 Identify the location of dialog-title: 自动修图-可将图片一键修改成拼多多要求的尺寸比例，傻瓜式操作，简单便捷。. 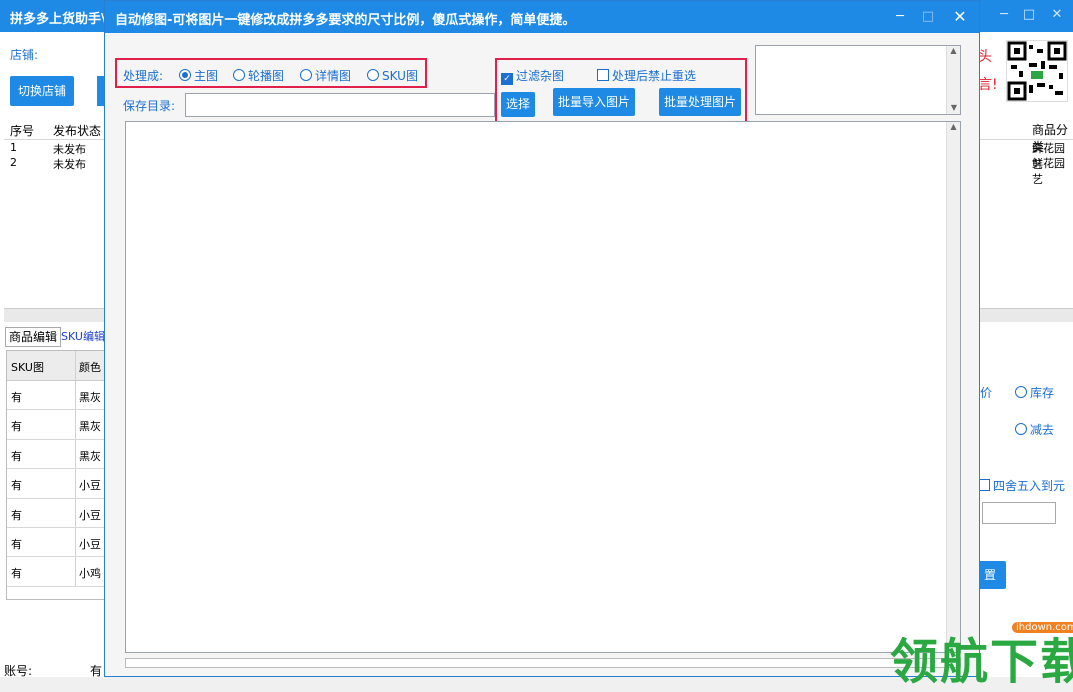
(345, 20).